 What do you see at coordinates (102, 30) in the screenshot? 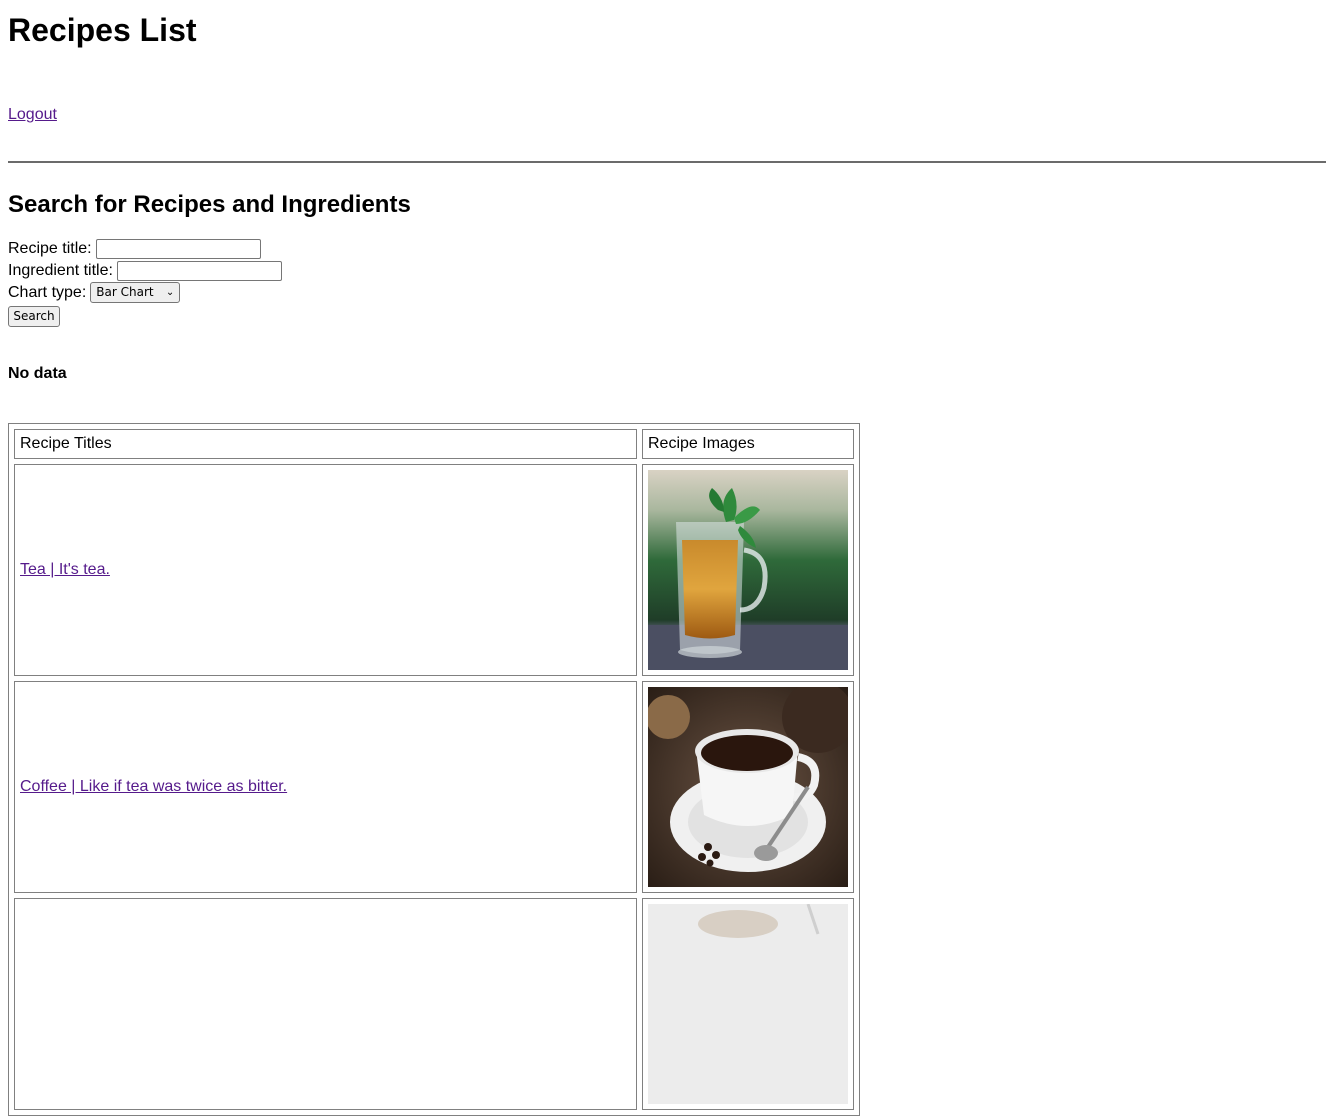
I see `page-title: Recipes List` at bounding box center [102, 30].